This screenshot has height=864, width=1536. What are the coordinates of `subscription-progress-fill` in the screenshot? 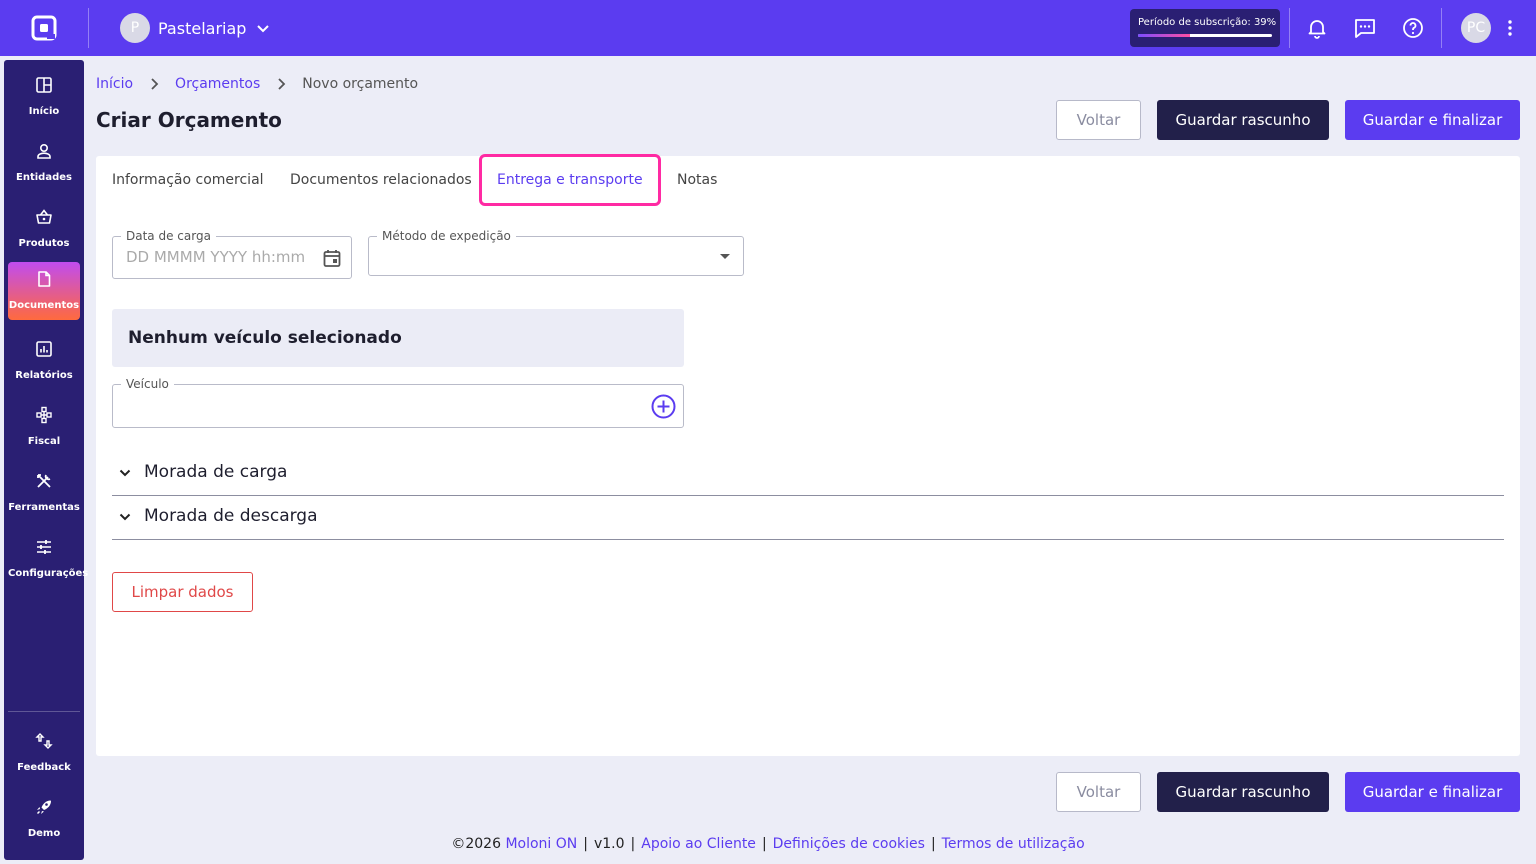 It's located at (1164, 35).